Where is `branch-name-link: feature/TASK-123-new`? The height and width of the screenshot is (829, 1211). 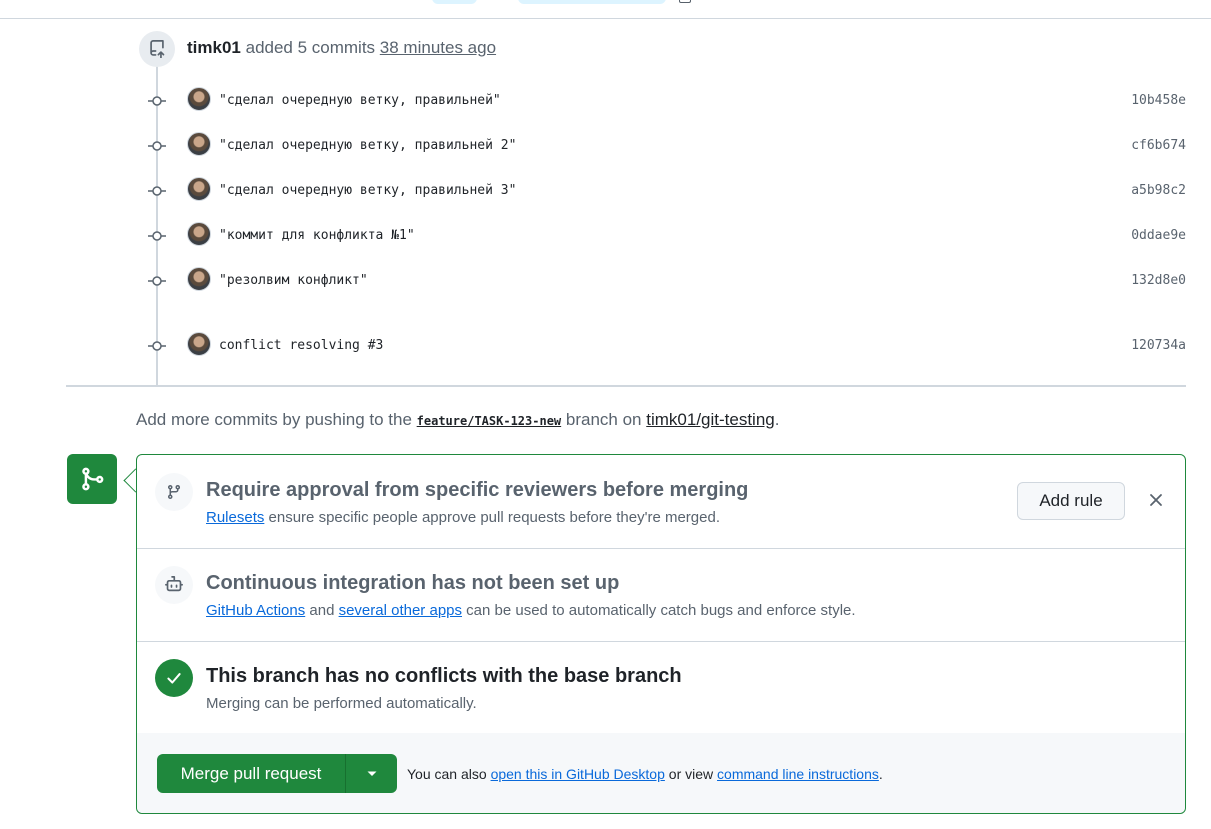 branch-name-link: feature/TASK-123-new is located at coordinates (489, 421).